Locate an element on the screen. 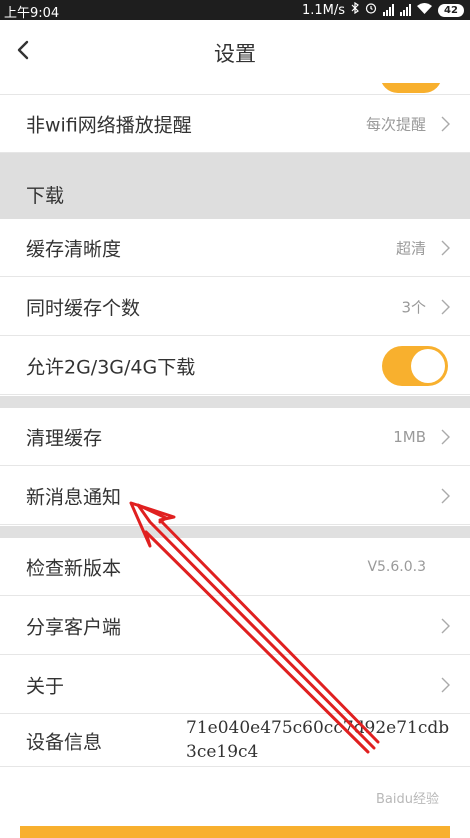  row-clear-cache: 清理缓存 1MB is located at coordinates (235, 437).